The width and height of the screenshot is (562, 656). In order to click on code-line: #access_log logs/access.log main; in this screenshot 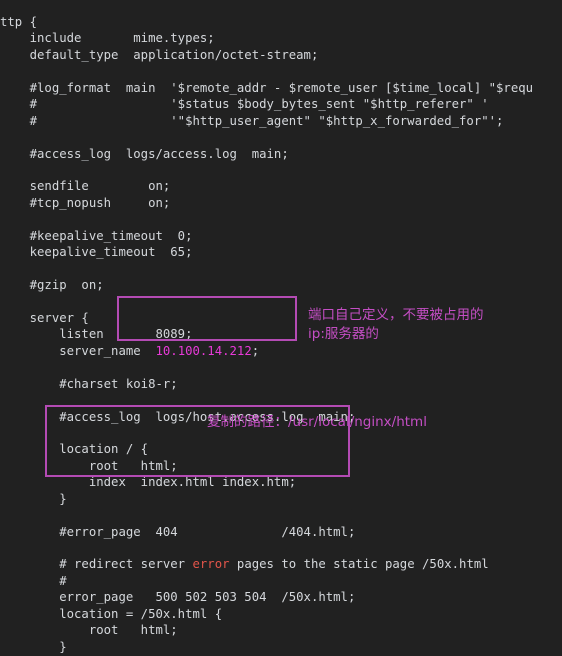, I will do `click(144, 153)`.